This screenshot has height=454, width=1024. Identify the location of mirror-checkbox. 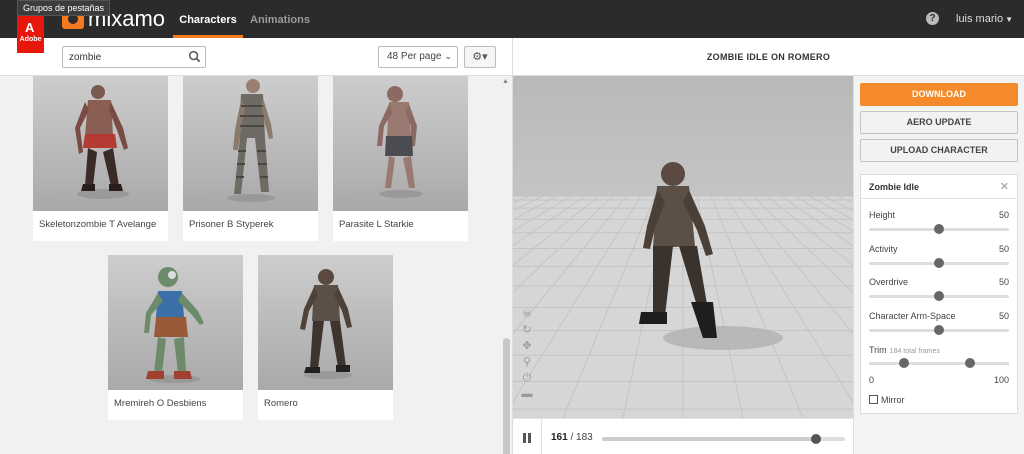
(873, 399).